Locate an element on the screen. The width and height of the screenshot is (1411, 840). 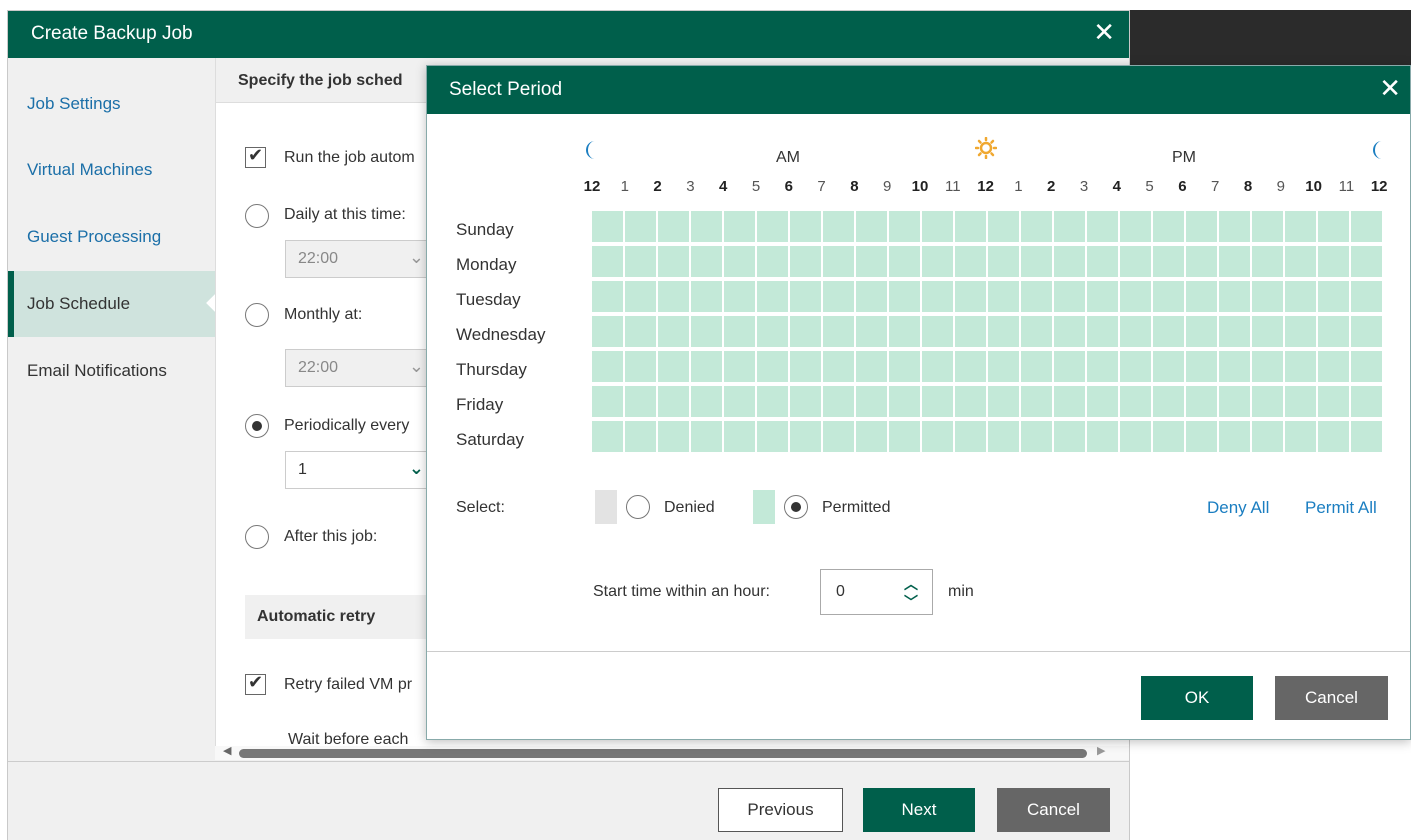
close-icon: ✕ is located at coordinates (1390, 88).